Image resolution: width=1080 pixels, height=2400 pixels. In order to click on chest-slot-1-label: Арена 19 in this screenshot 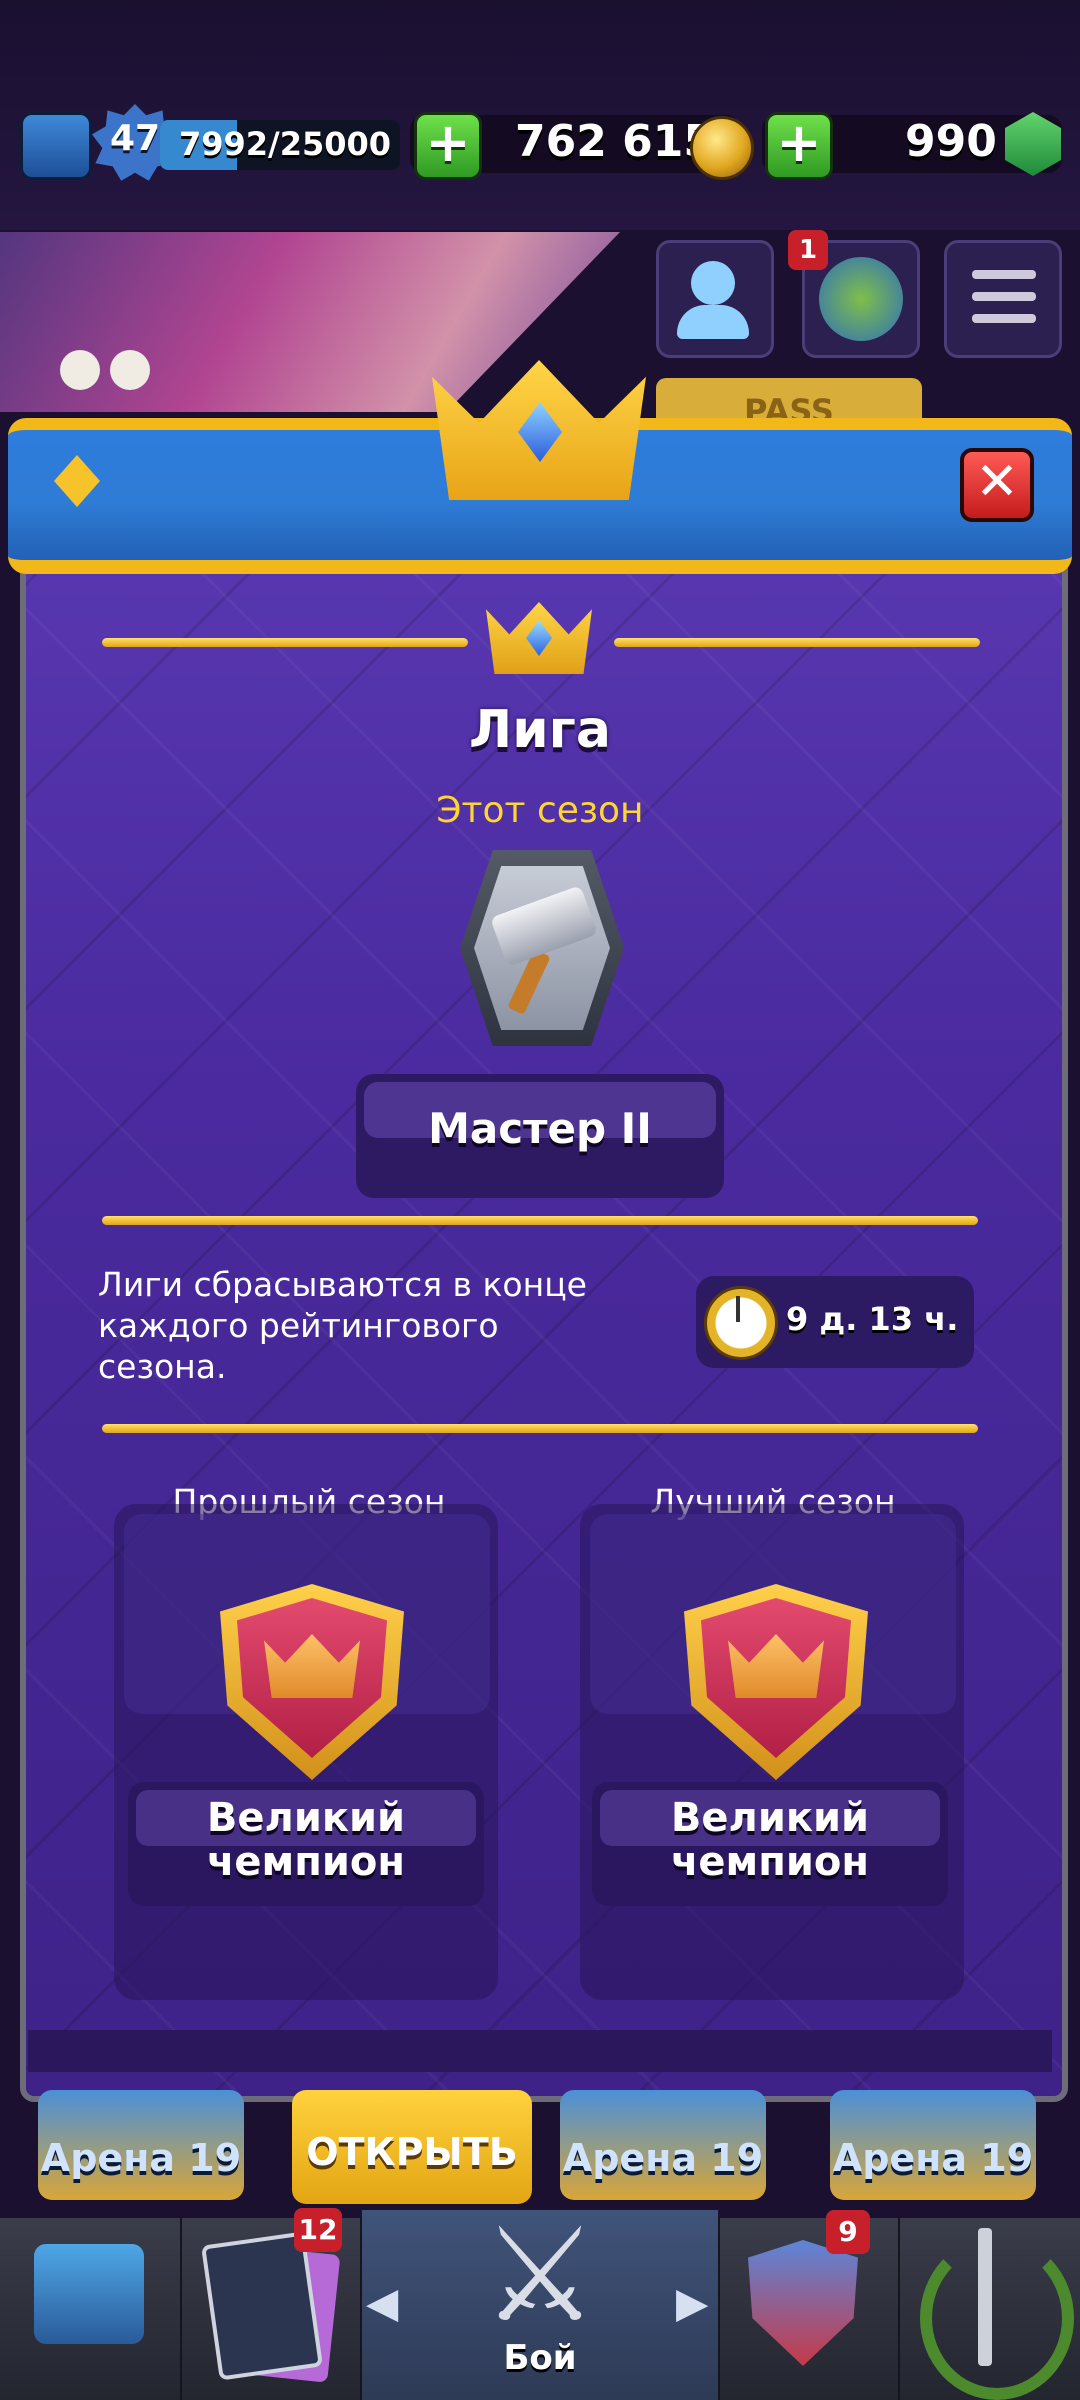, I will do `click(141, 2158)`.